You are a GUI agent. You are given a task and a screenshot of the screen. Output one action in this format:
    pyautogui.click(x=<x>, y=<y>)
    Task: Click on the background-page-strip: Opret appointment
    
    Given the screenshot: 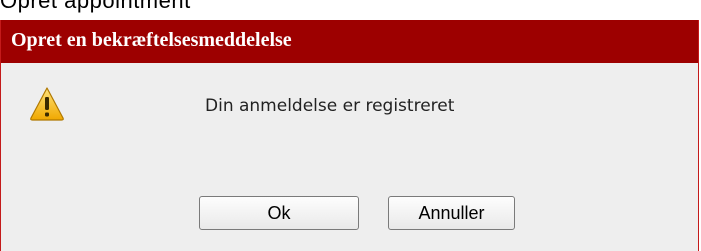 What is the action you would take?
    pyautogui.click(x=350, y=10)
    